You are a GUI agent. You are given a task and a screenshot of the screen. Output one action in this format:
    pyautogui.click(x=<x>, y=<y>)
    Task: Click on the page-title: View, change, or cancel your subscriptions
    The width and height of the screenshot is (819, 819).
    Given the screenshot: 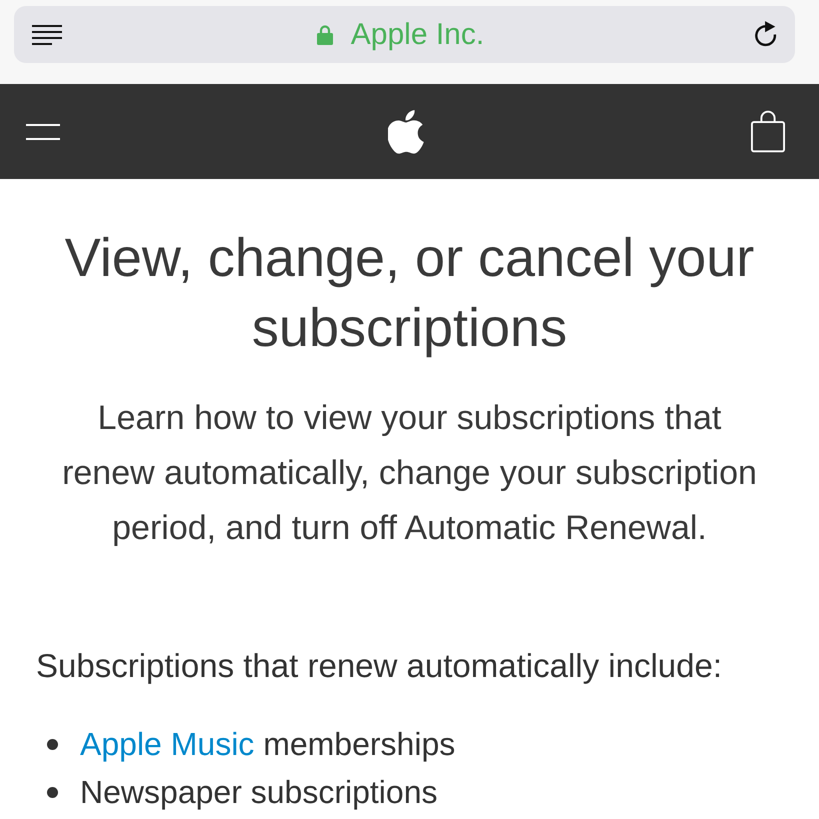 What is the action you would take?
    pyautogui.click(x=410, y=293)
    